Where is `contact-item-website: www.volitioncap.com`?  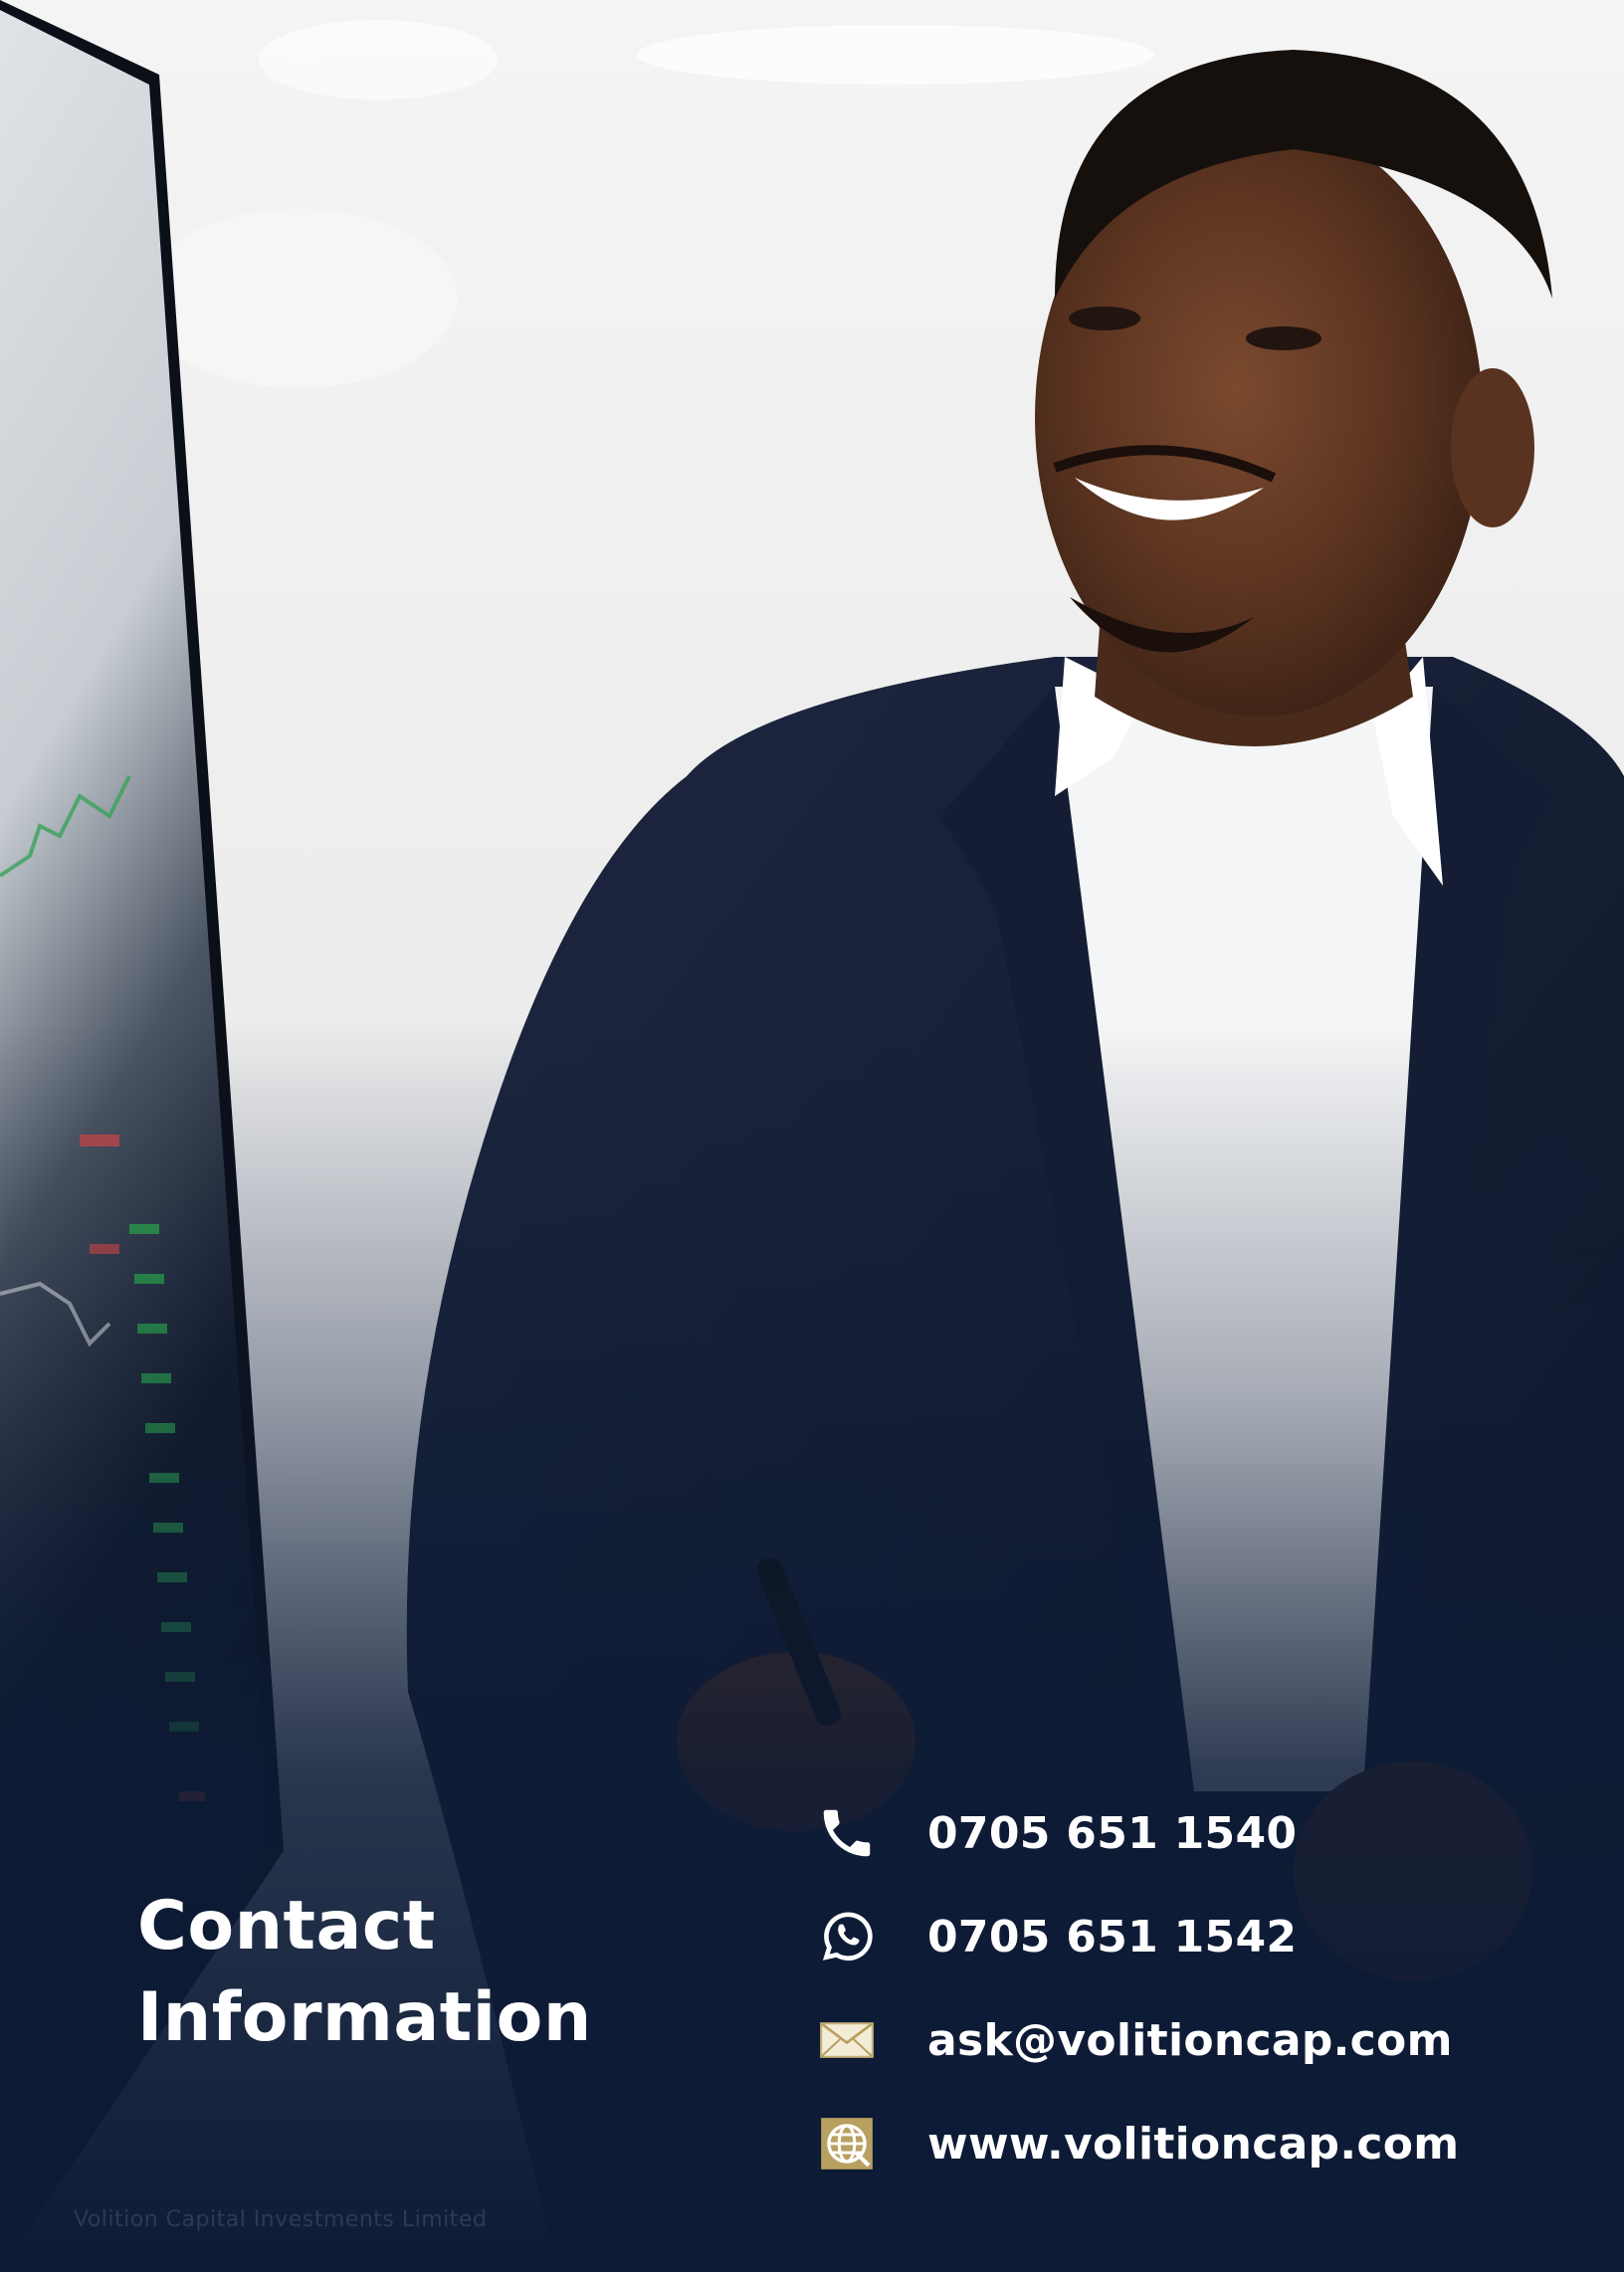
contact-item-website: www.volitioncap.com is located at coordinates (1204, 2144).